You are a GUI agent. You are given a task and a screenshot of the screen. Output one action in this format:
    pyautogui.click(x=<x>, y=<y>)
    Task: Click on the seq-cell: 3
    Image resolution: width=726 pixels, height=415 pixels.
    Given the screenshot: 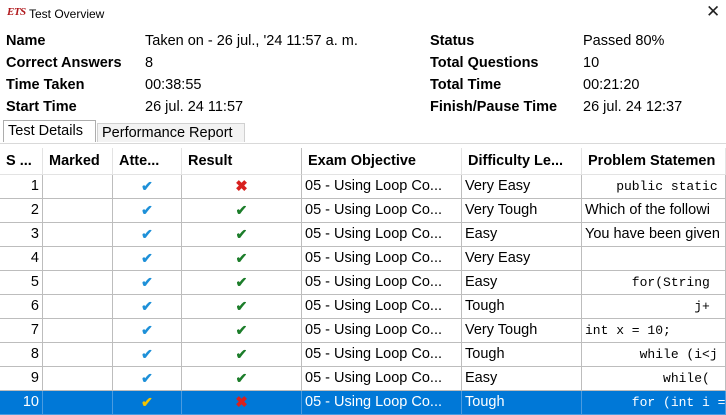 What is the action you would take?
    pyautogui.click(x=21, y=235)
    